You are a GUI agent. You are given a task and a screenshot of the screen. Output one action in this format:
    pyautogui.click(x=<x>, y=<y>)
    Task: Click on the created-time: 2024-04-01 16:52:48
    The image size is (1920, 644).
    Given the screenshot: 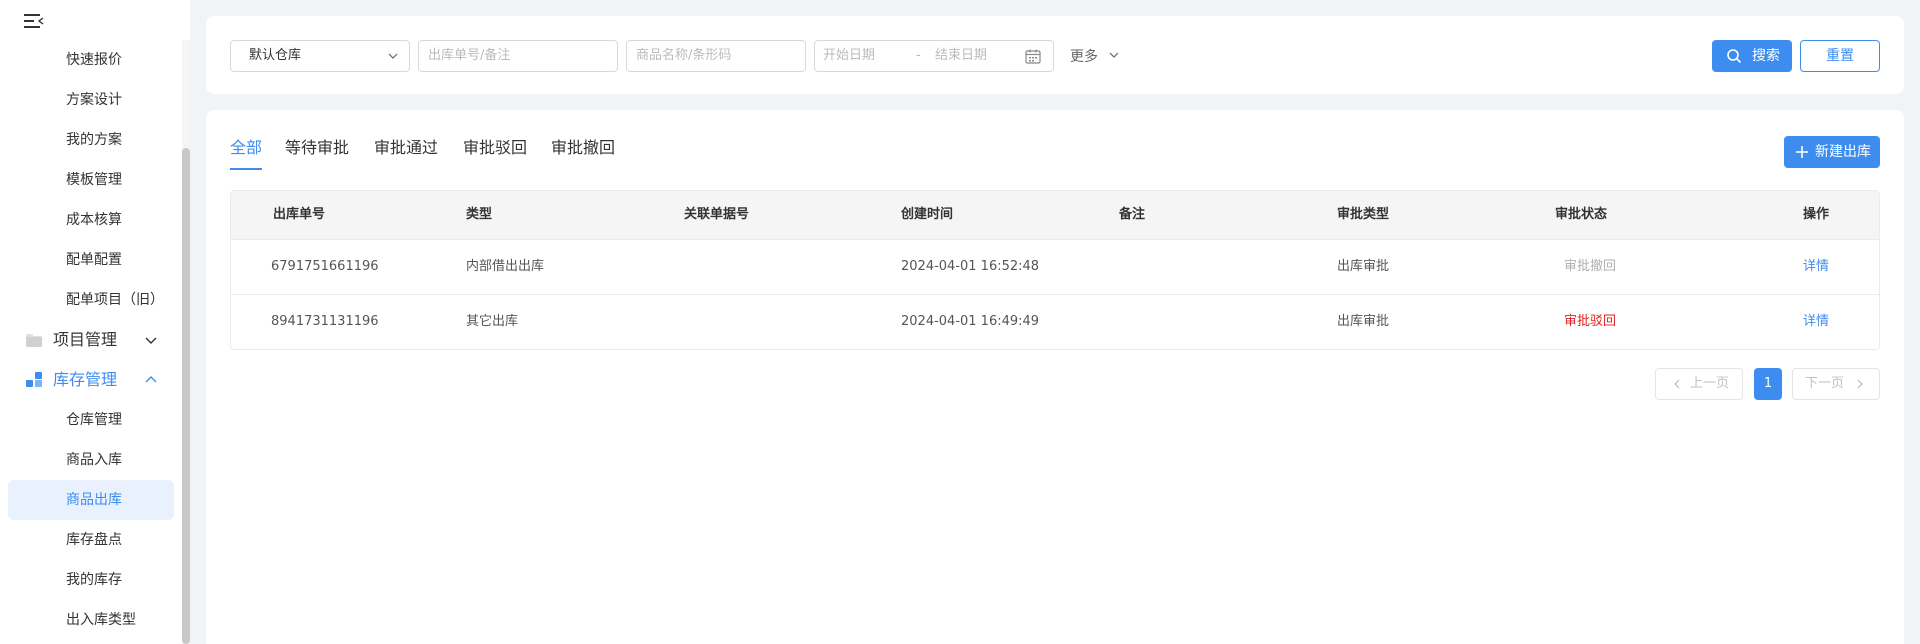 What is the action you would take?
    pyautogui.click(x=970, y=266)
    